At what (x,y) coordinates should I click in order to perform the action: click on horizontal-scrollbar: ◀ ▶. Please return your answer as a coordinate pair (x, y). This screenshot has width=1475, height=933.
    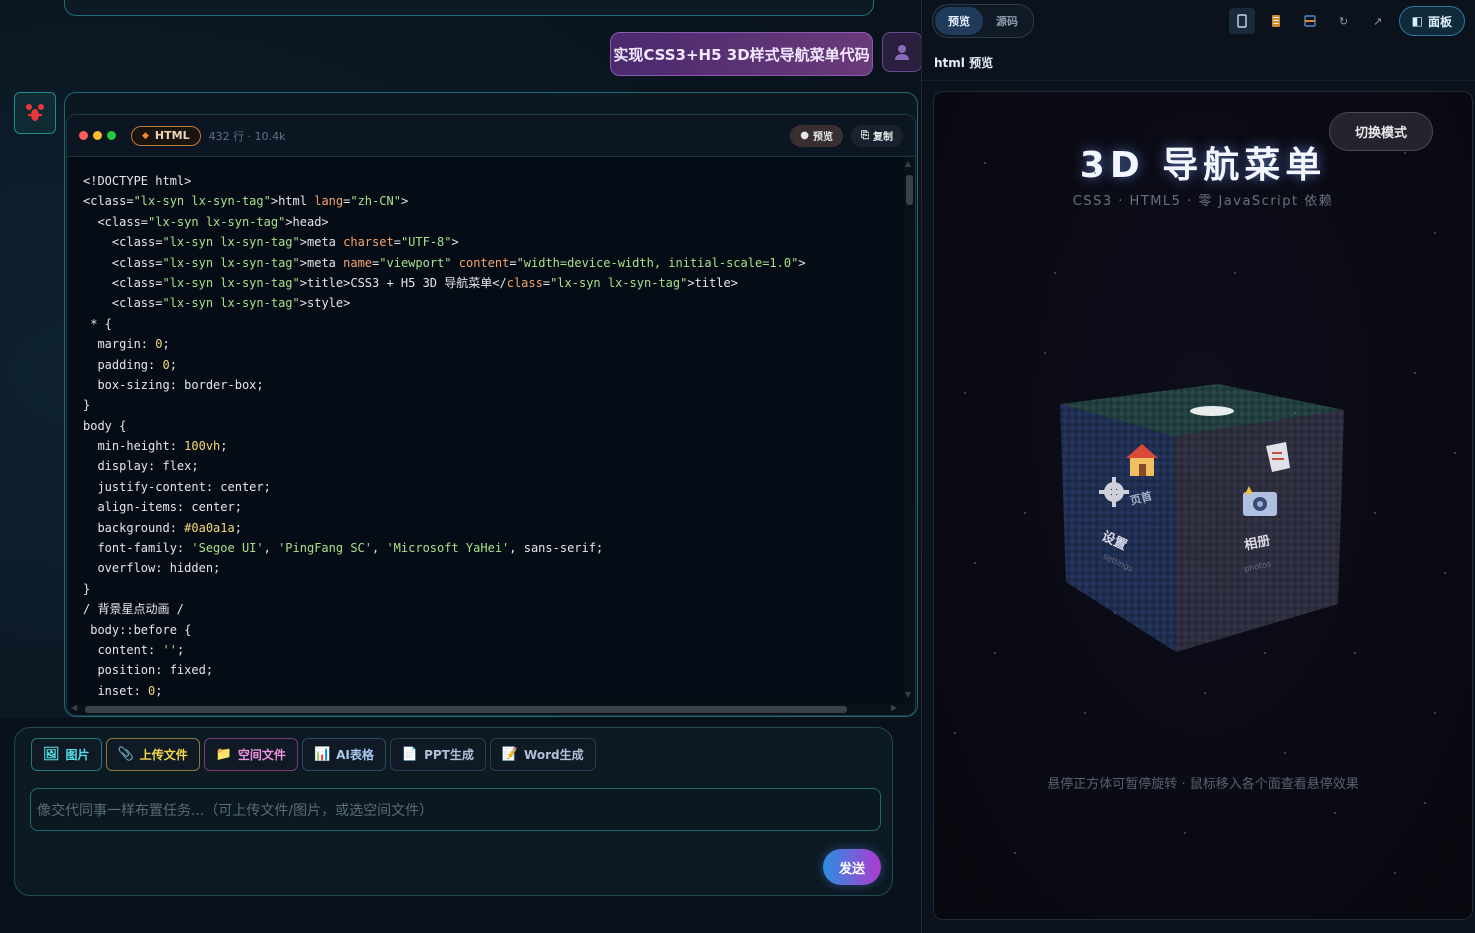
    Looking at the image, I should click on (491, 709).